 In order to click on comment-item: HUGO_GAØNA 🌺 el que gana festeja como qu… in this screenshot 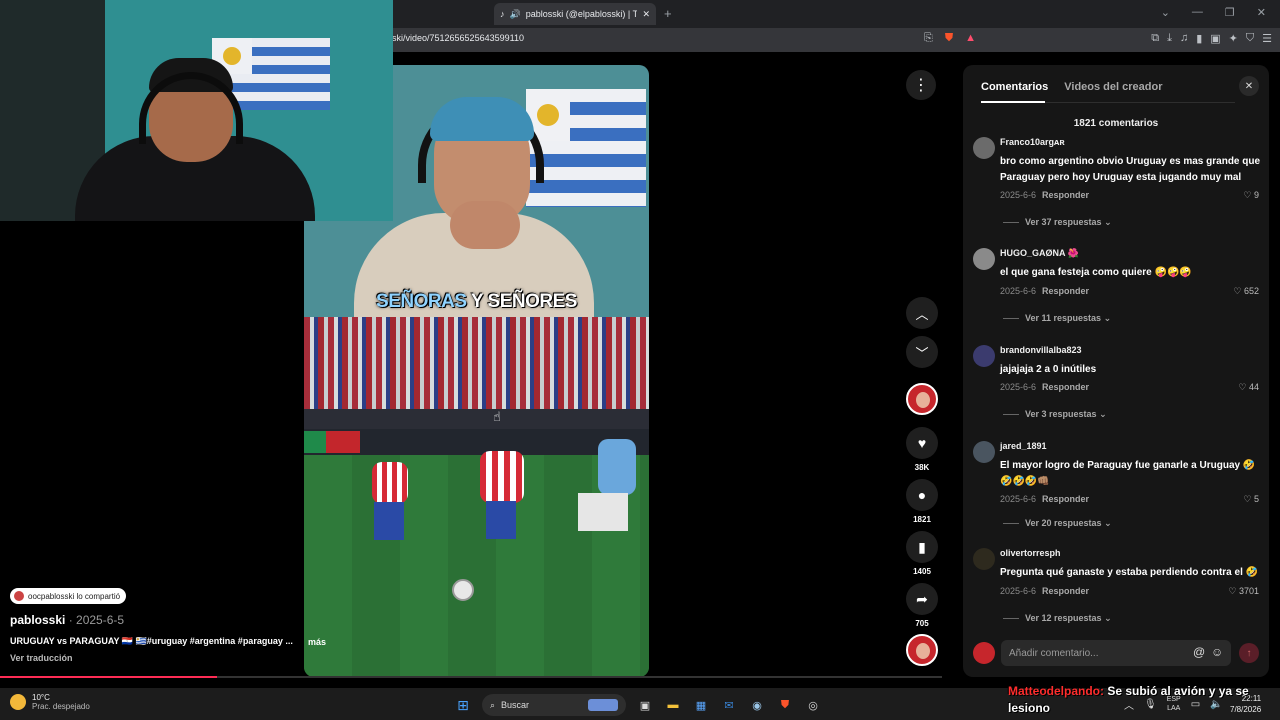, I will do `click(1118, 288)`.